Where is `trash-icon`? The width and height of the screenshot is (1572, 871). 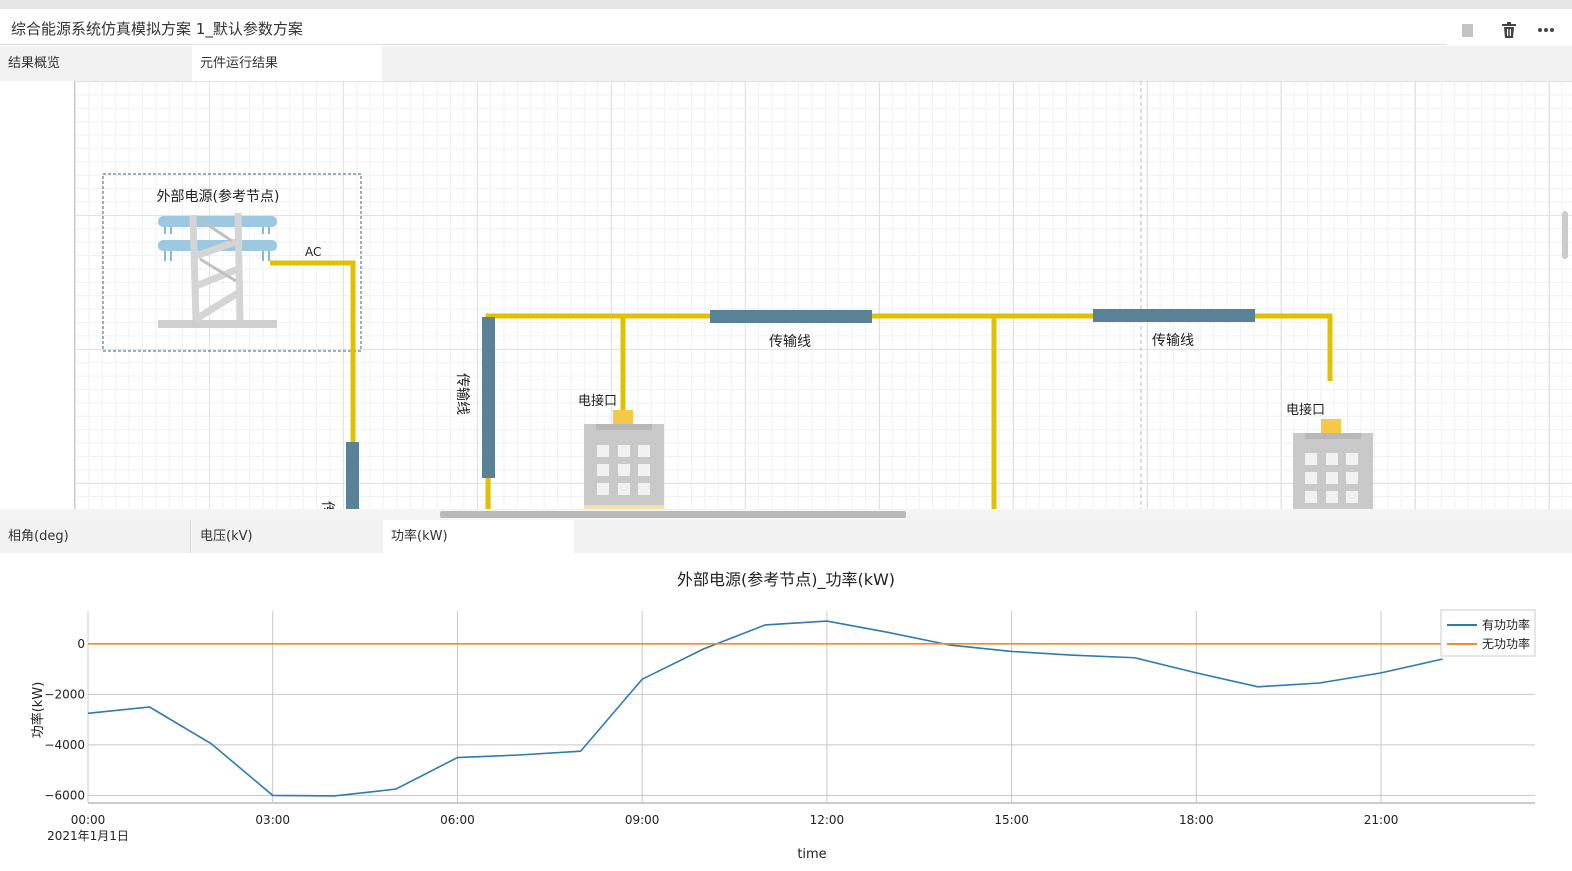 trash-icon is located at coordinates (1509, 29).